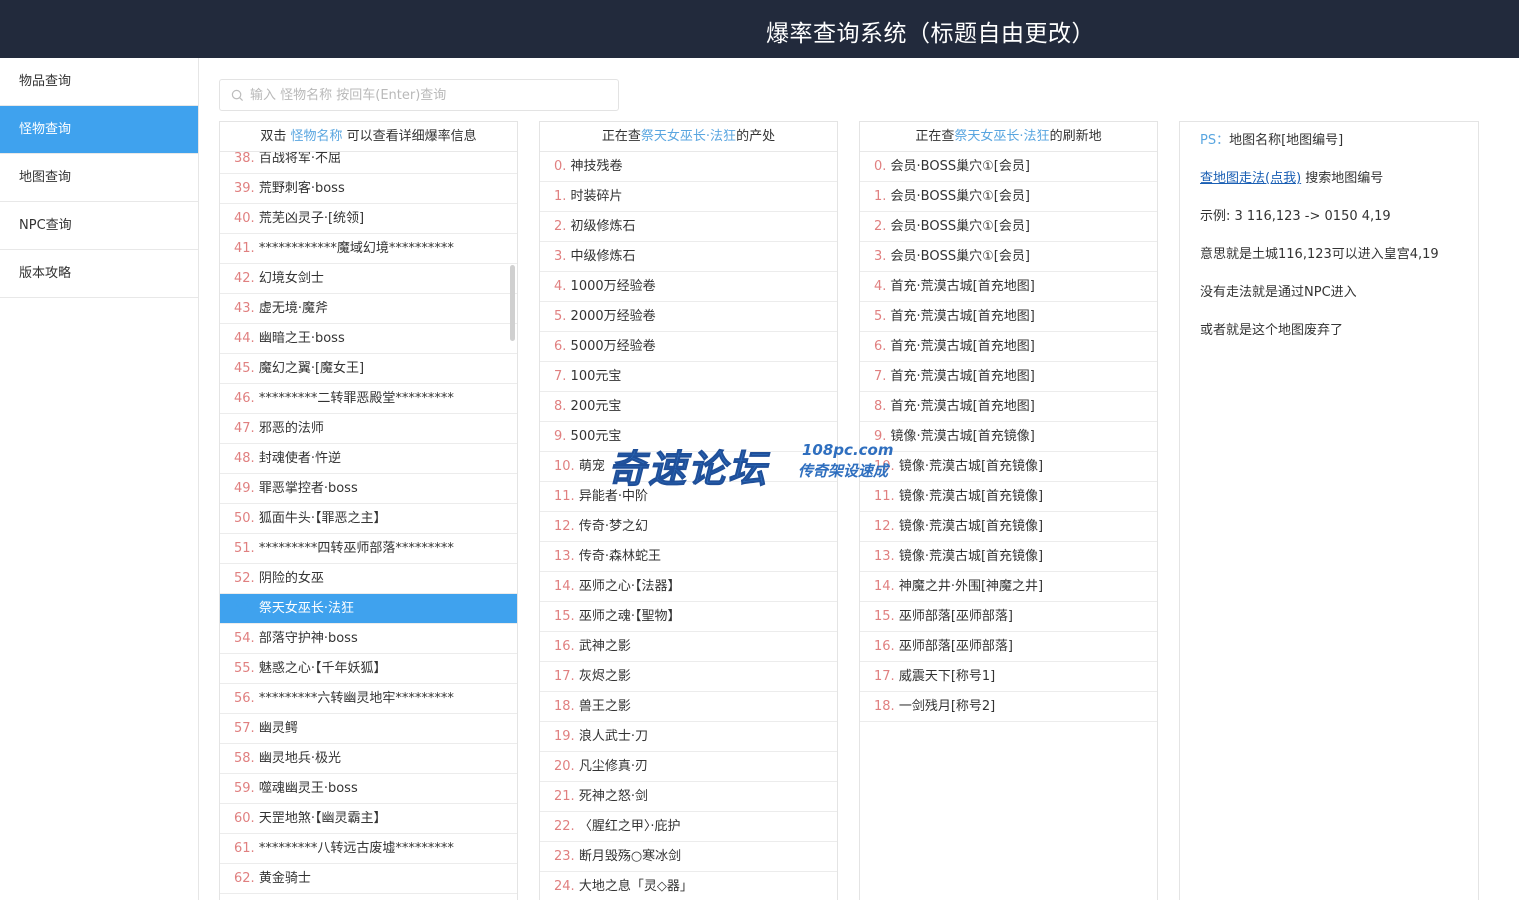 This screenshot has height=900, width=1519. What do you see at coordinates (688, 647) in the screenshot?
I see `drop-item-row: 16. 武神之影` at bounding box center [688, 647].